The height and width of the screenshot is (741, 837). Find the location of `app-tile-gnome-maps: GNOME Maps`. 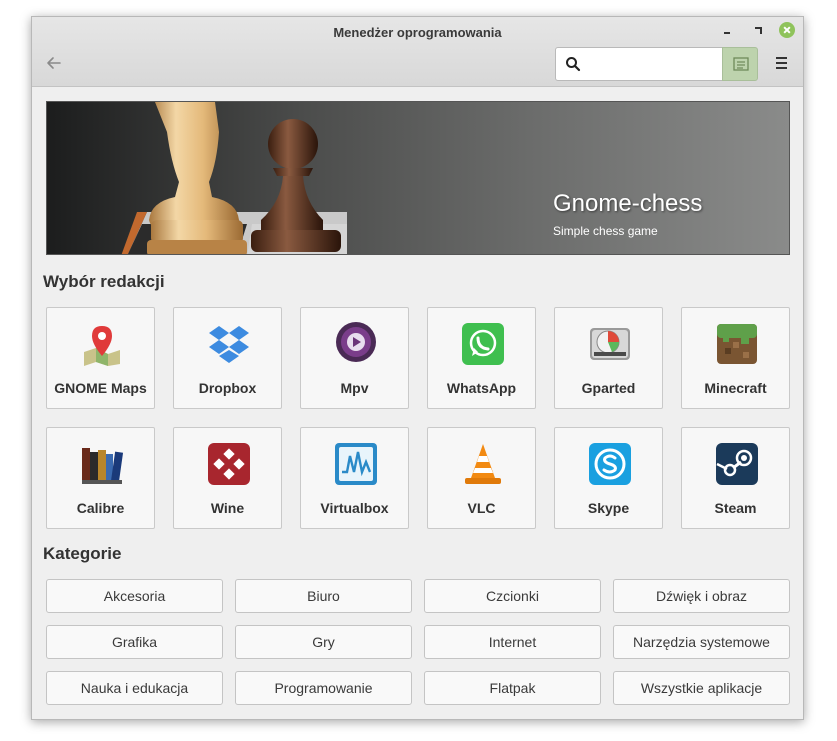

app-tile-gnome-maps: GNOME Maps is located at coordinates (100, 358).